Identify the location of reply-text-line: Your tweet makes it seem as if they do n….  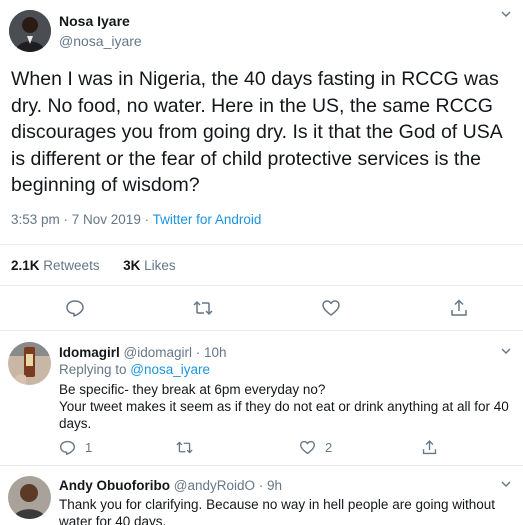
(284, 406).